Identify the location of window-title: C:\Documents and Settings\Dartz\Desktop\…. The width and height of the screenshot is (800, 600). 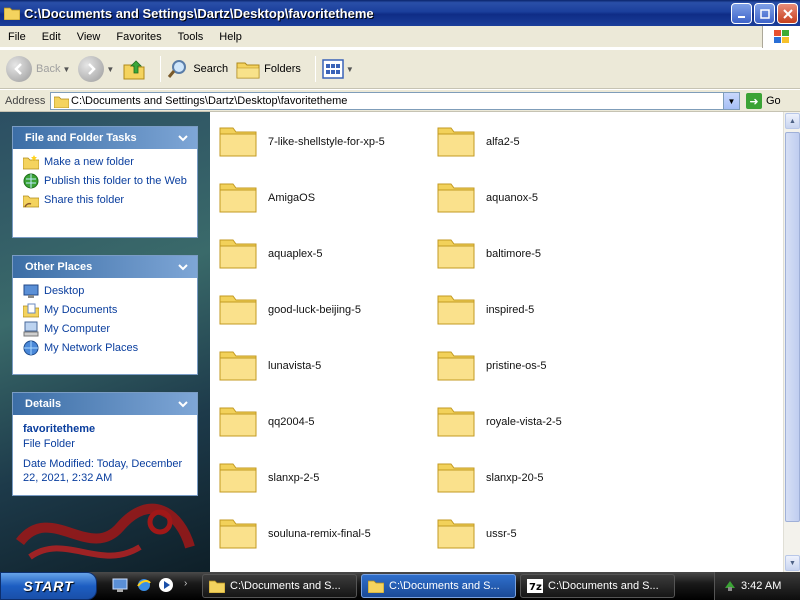
(199, 13).